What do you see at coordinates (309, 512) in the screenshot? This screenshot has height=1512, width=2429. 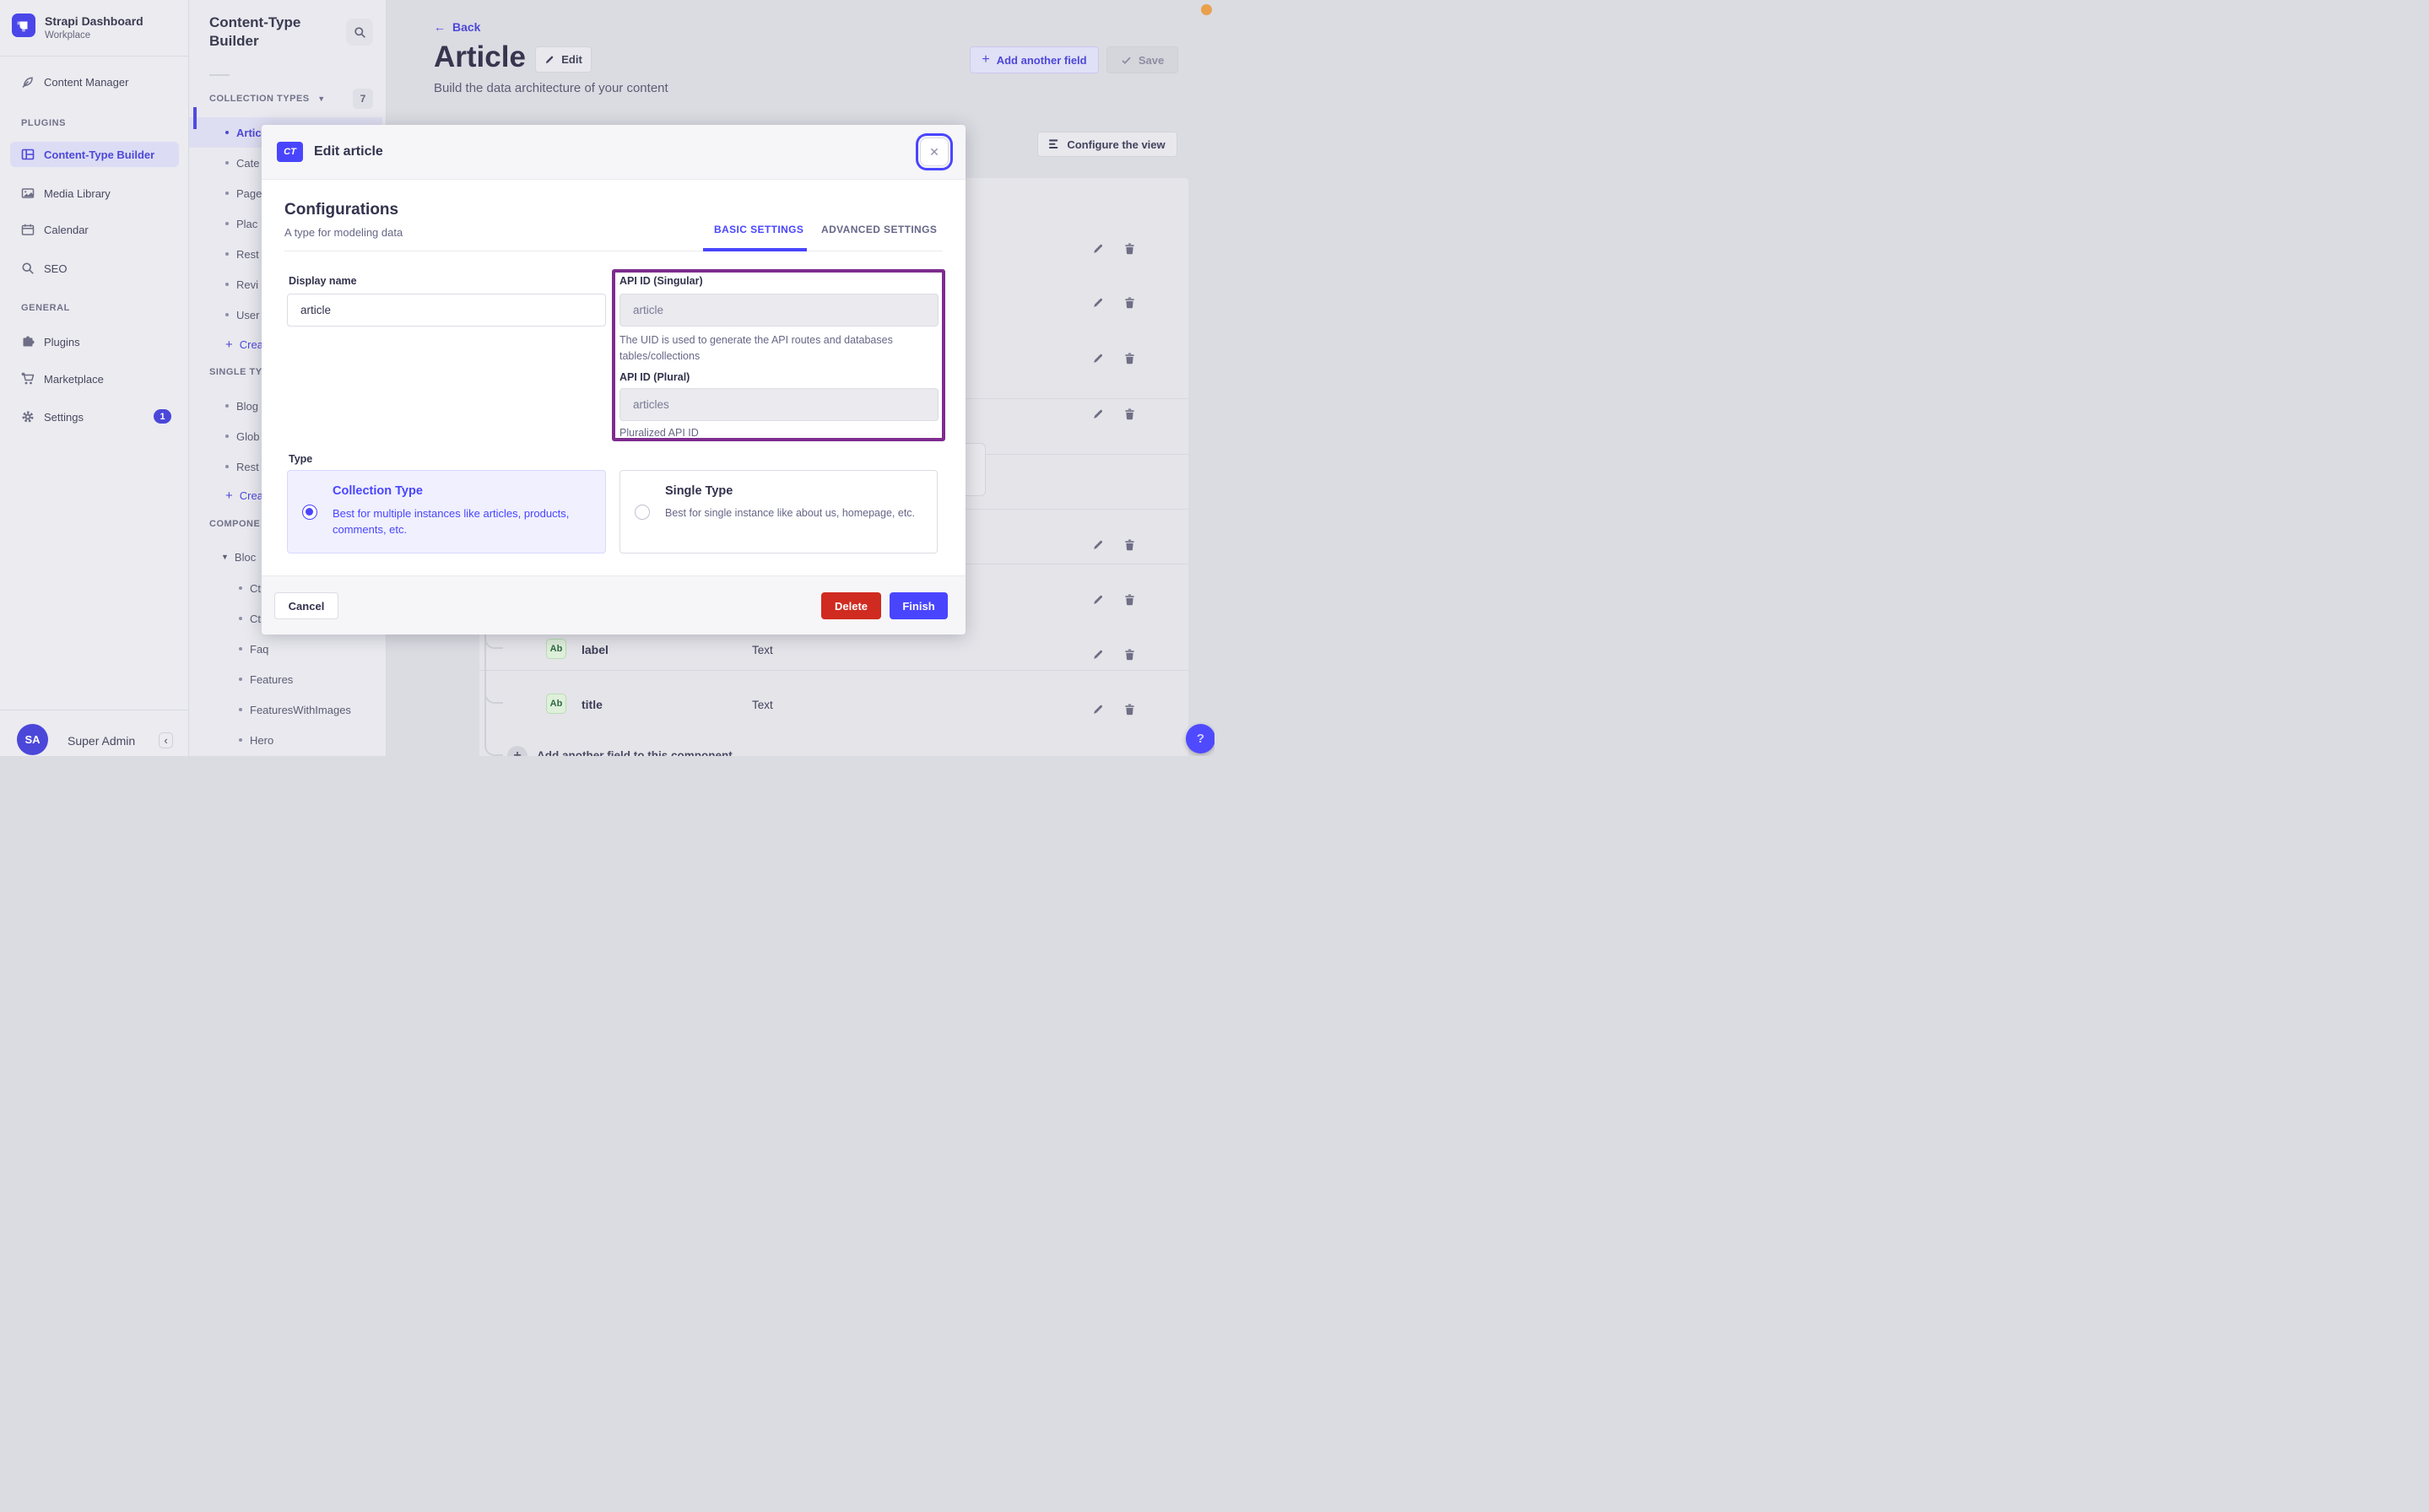 I see `radio-selected-icon` at bounding box center [309, 512].